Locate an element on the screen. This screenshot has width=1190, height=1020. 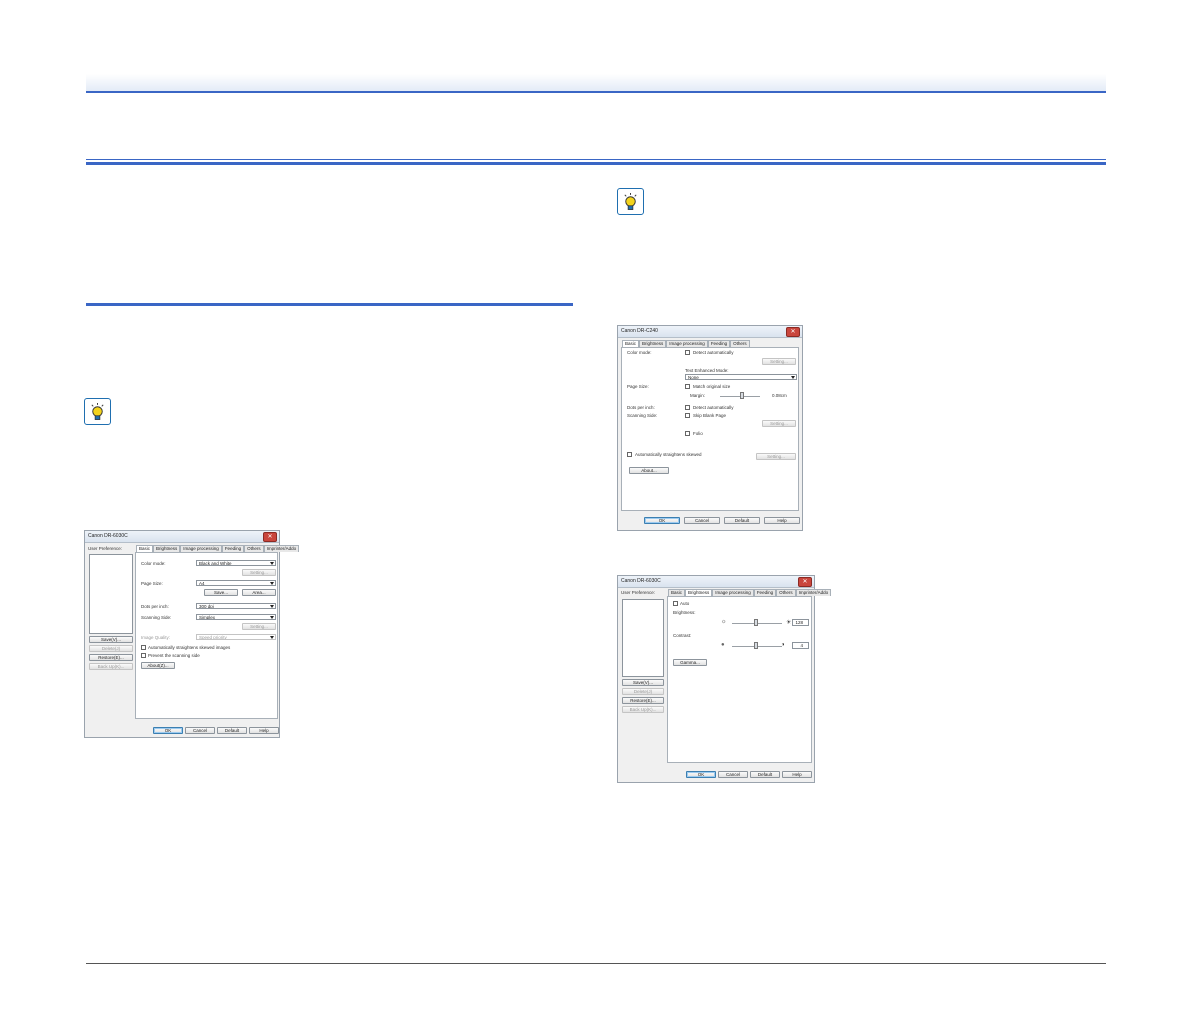
prevent-bleed-label: Prevent the scanning side is located at coordinates (174, 655).